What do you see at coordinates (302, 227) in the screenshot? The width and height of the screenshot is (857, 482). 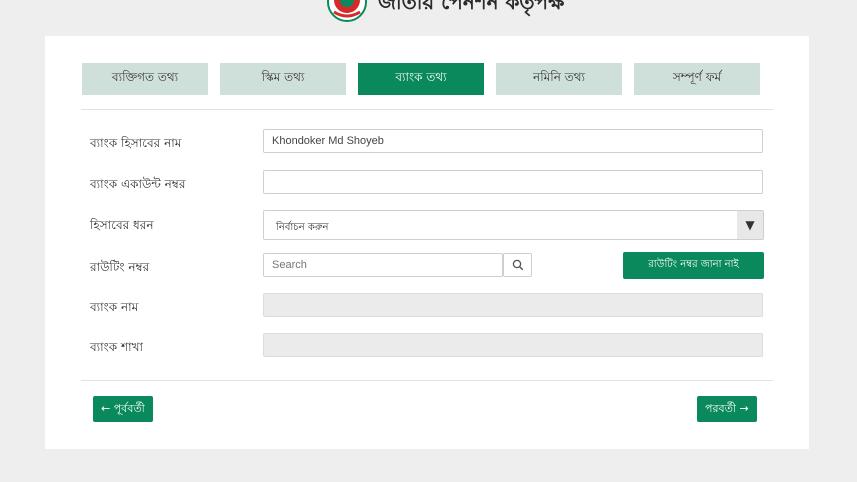 I see `account-type-selected-value: নির্বাচন করুন` at bounding box center [302, 227].